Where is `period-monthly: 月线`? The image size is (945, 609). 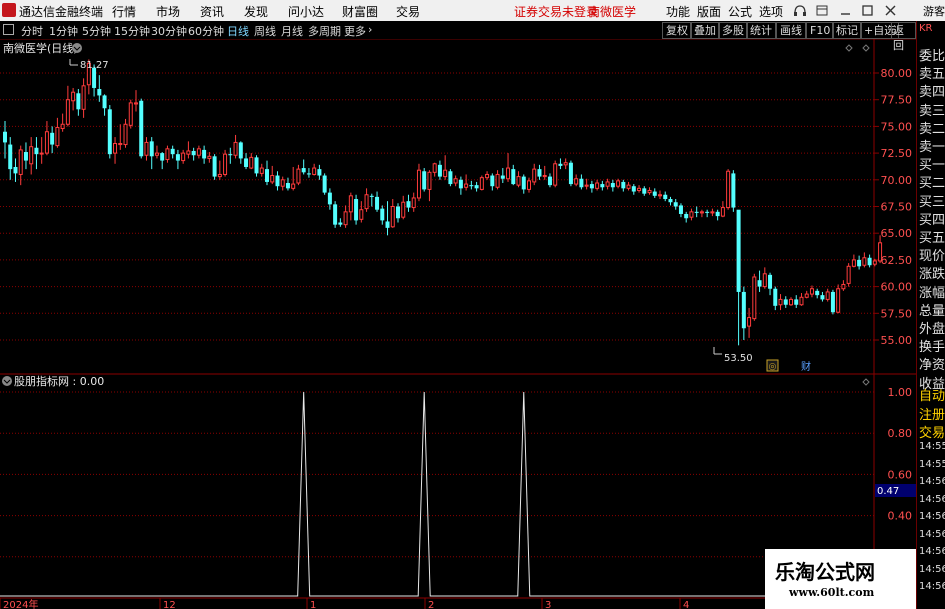 period-monthly: 月线 is located at coordinates (292, 31).